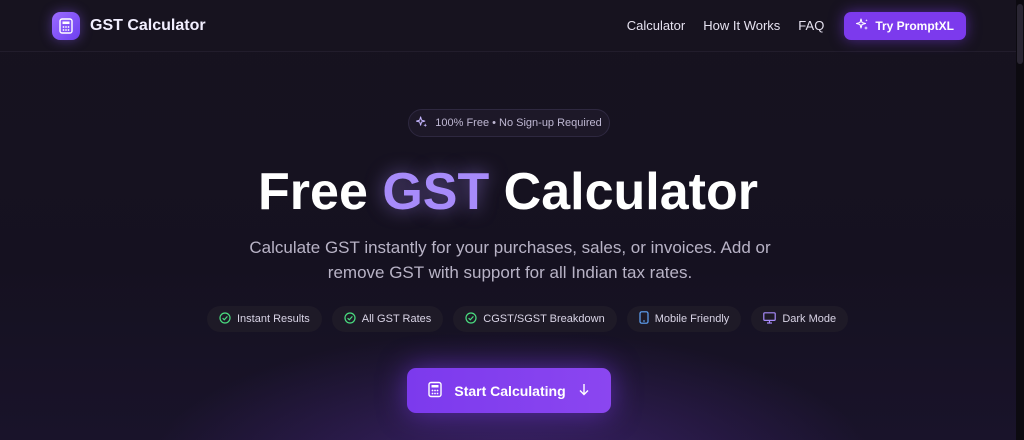  What do you see at coordinates (809, 319) in the screenshot?
I see `feature-label: Dark Mode` at bounding box center [809, 319].